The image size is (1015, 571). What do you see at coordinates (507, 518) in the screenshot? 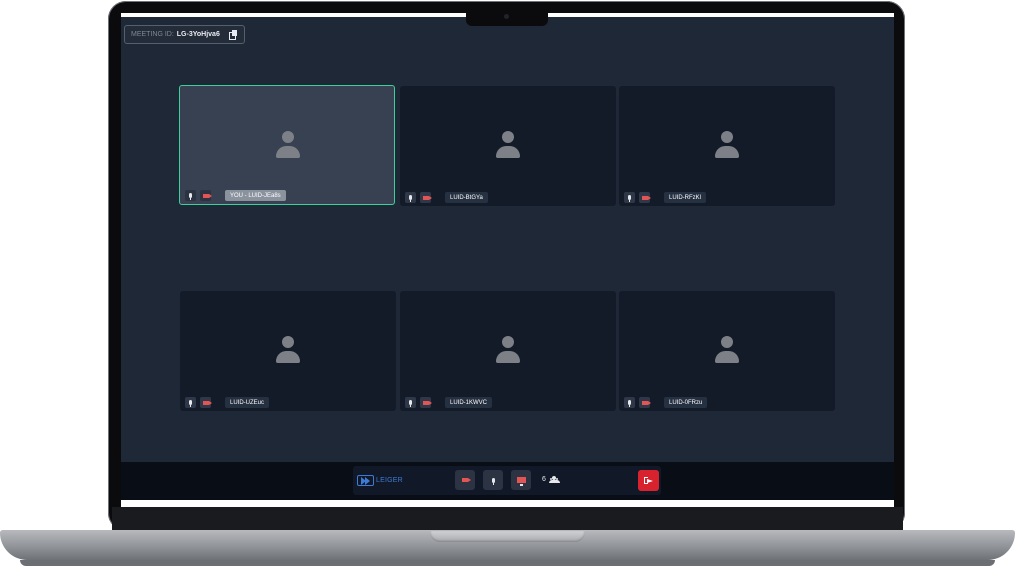
I see `laptop-hinge` at bounding box center [507, 518].